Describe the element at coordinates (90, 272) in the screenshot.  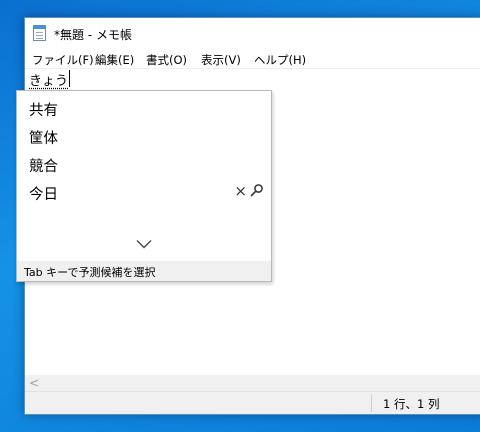
I see `ime-hint-text: Tab キーで予測候補を選択` at that location.